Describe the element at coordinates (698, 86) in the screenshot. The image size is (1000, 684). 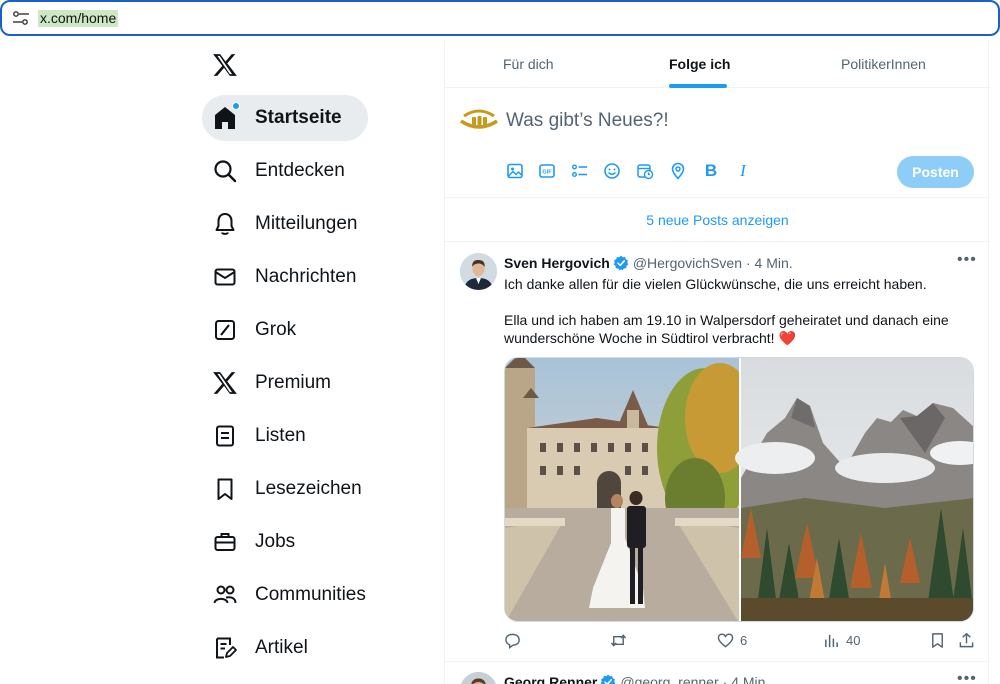
I see `active-tab-indicator` at that location.